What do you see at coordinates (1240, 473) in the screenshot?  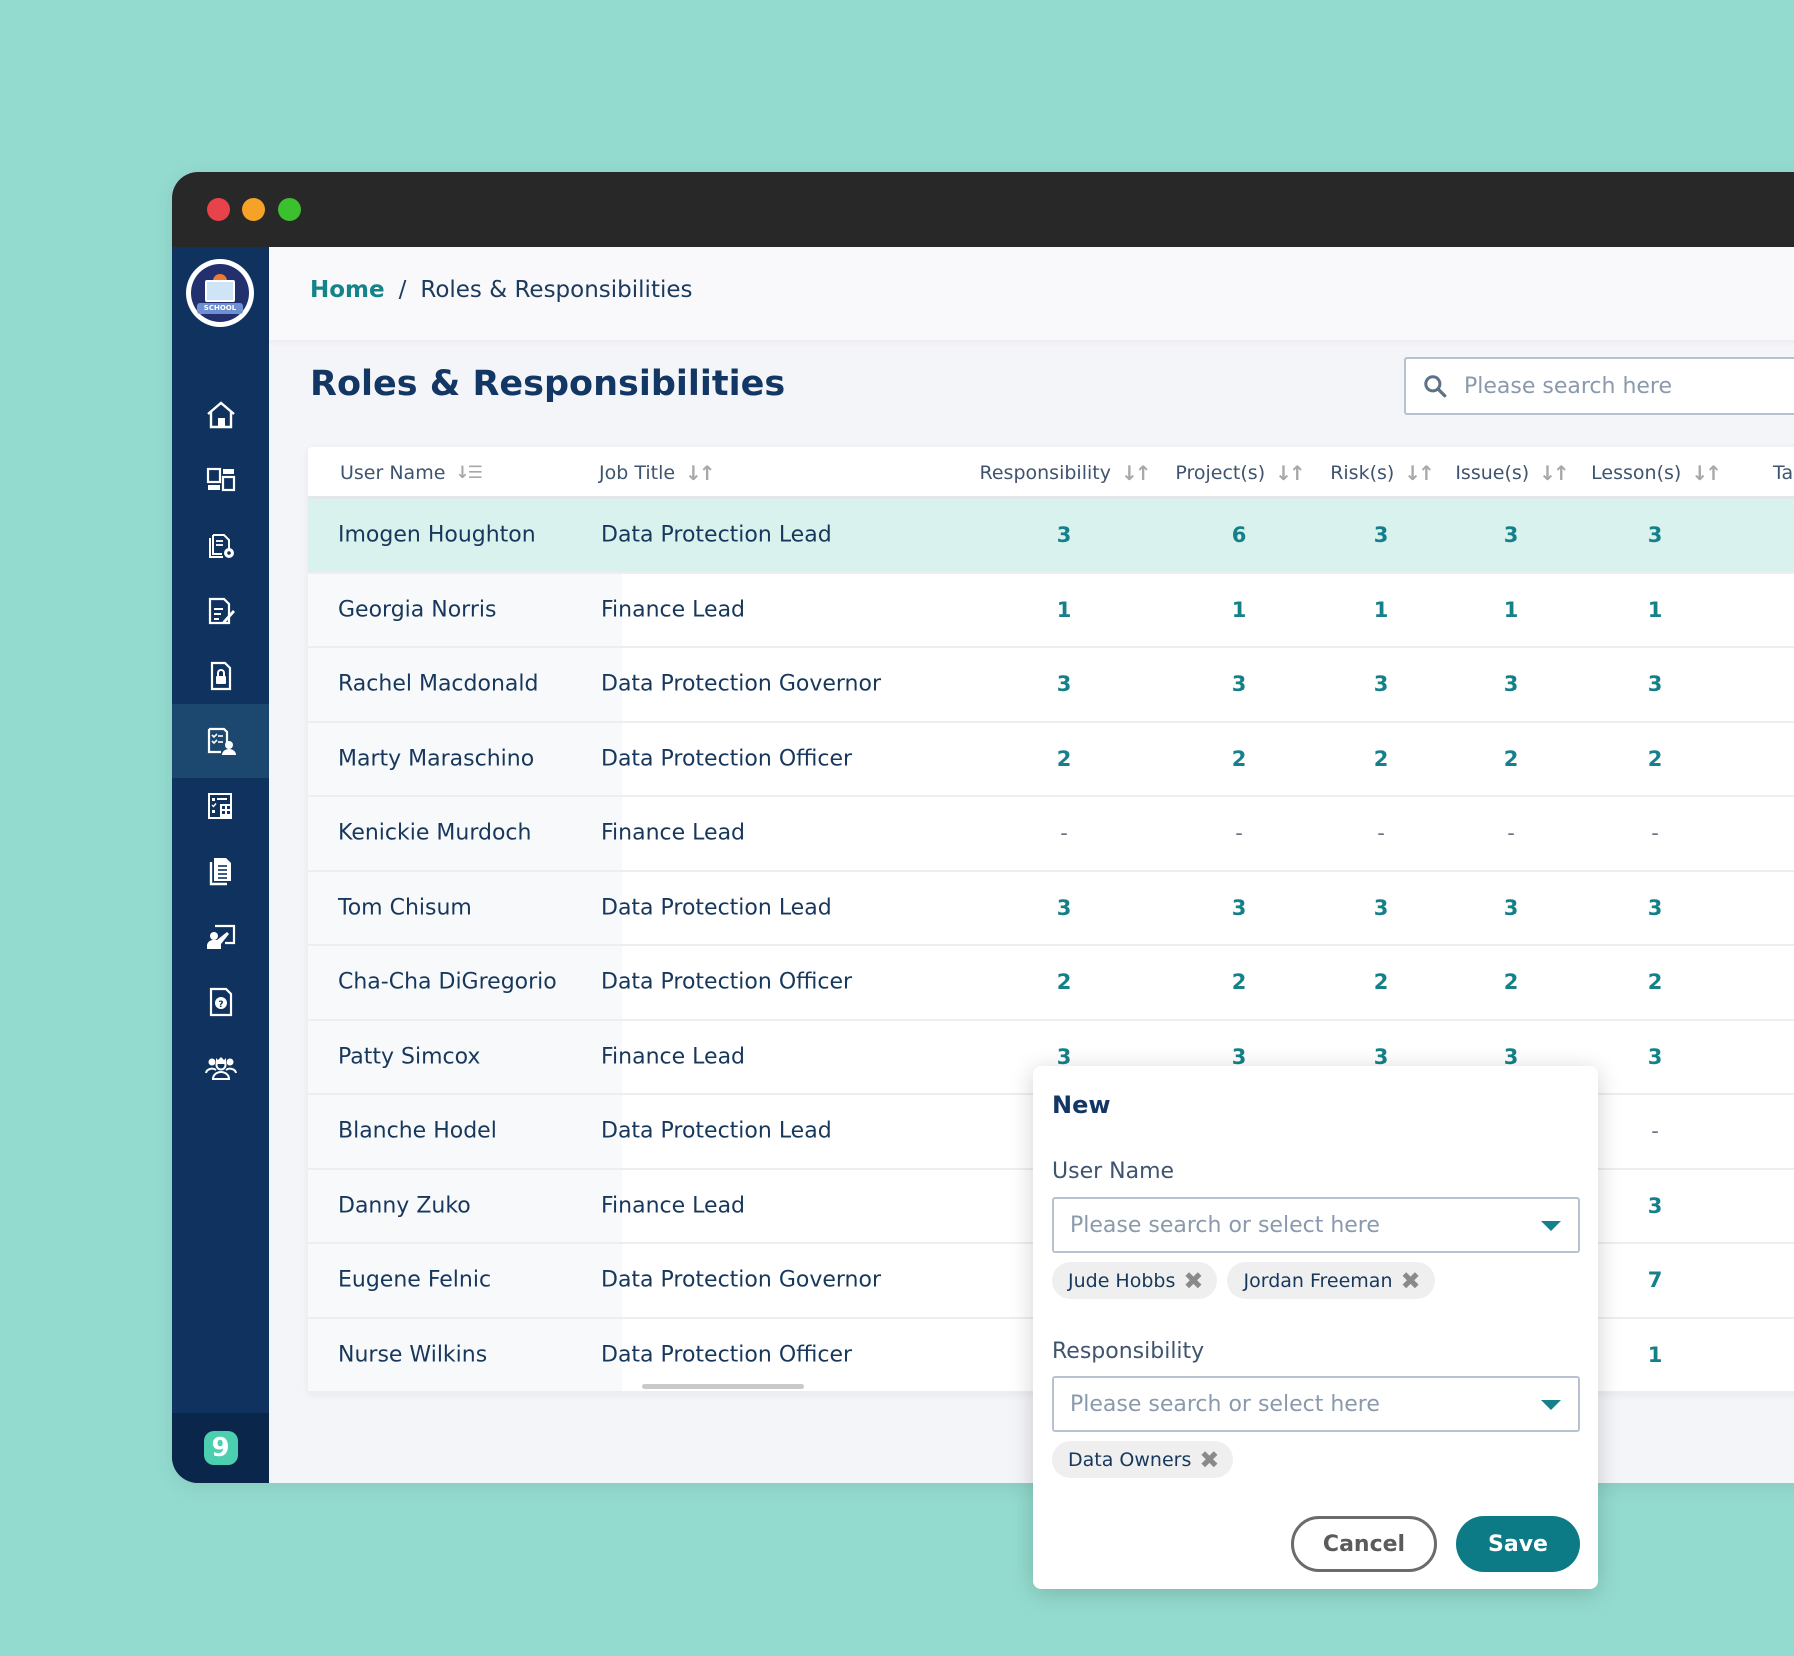 I see `column-header-projects: Project(s) ↓↑` at bounding box center [1240, 473].